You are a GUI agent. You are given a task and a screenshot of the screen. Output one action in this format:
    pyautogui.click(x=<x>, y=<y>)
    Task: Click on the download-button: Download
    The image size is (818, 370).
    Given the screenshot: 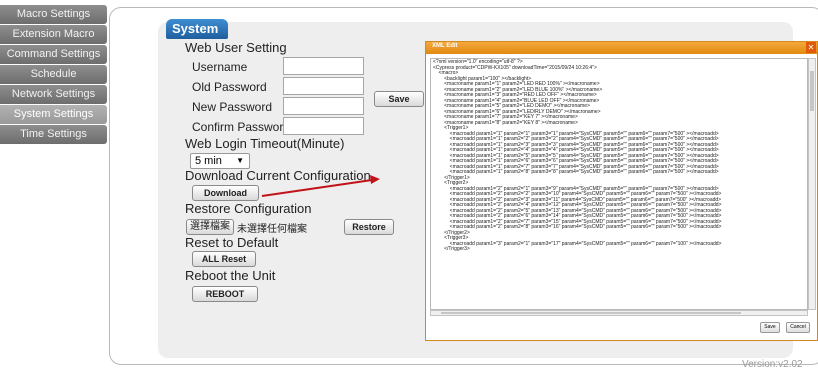 What is the action you would take?
    pyautogui.click(x=225, y=193)
    